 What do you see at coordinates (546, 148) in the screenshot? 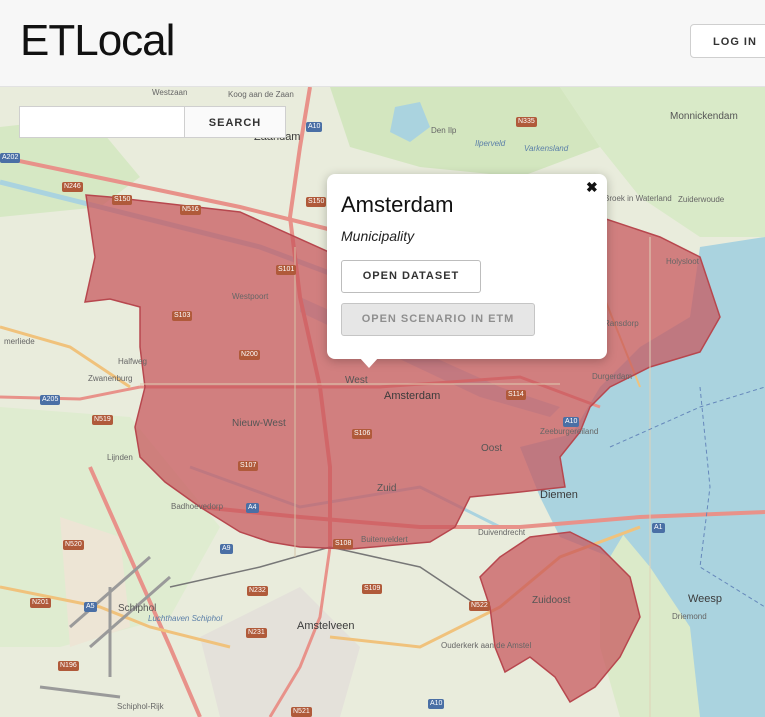
I see `map-label: Varkensland` at bounding box center [546, 148].